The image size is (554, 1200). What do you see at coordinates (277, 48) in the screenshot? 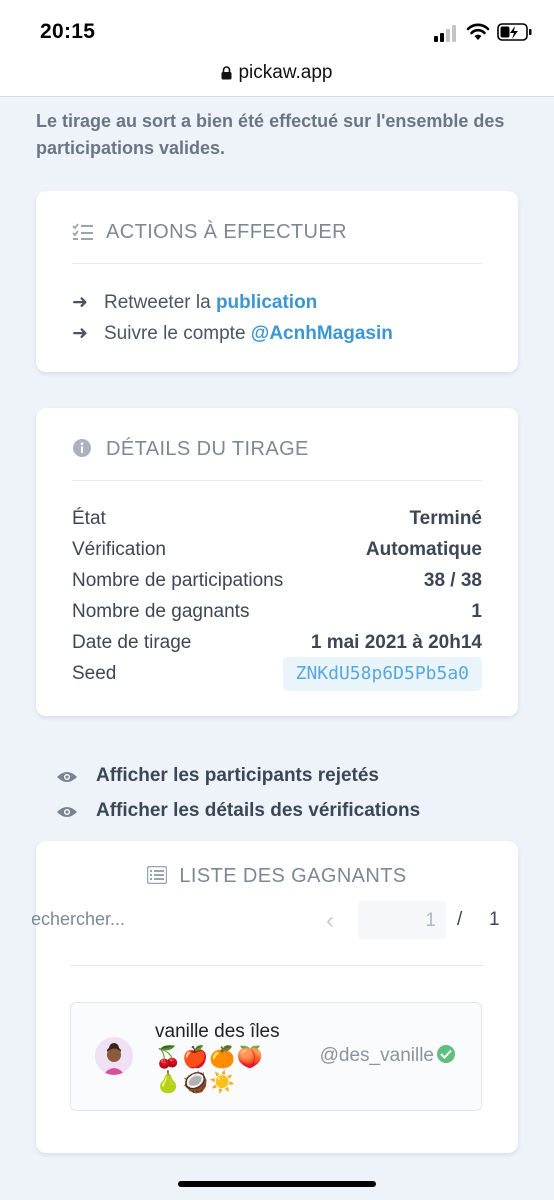
I see `browser-status-bar: 20:15 pickaw.app` at bounding box center [277, 48].